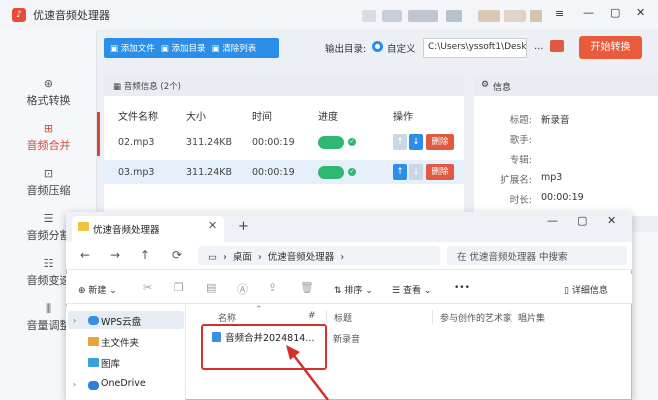 The image size is (658, 400). Describe the element at coordinates (93, 385) in the screenshot. I see `onedrive-icon` at that location.